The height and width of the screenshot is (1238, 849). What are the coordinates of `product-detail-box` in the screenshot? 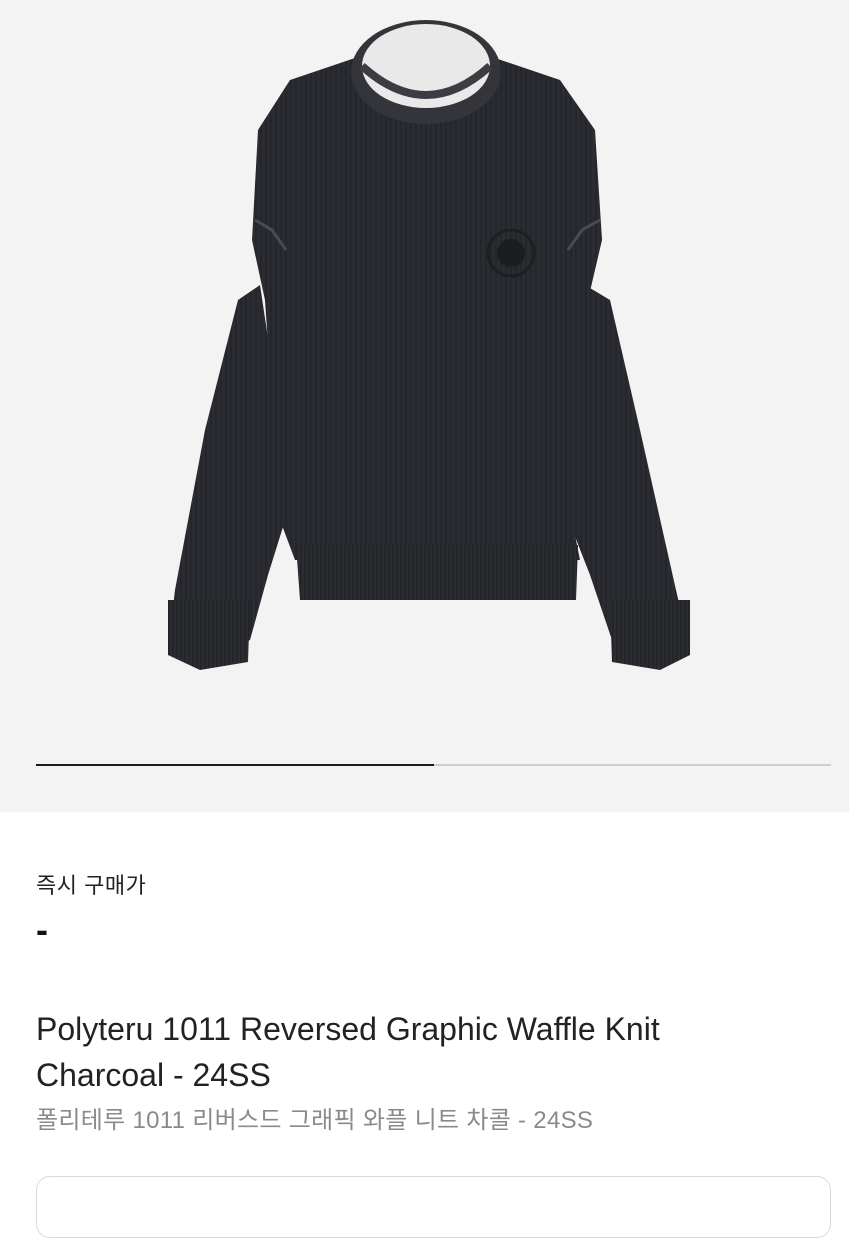 It's located at (433, 1207).